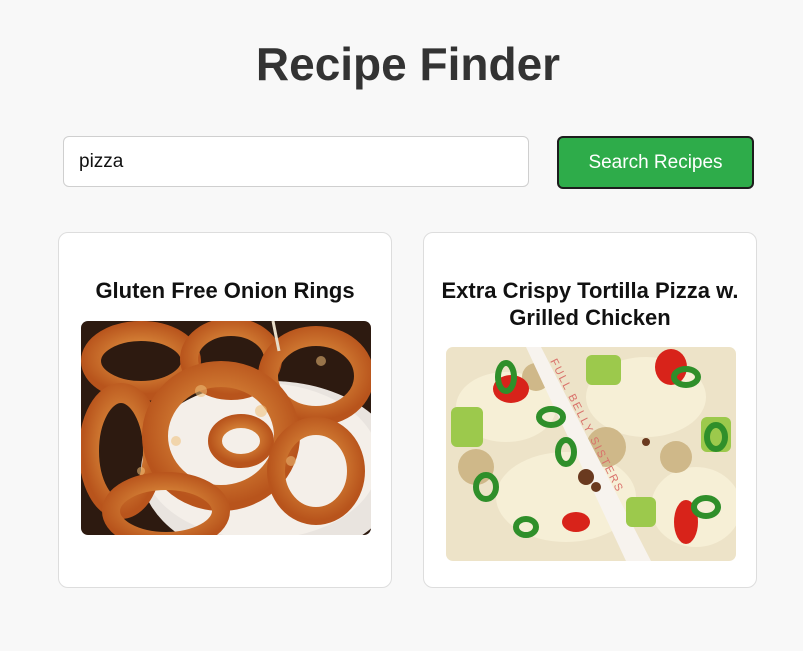 The height and width of the screenshot is (651, 803). What do you see at coordinates (296, 161) in the screenshot?
I see `search-input` at bounding box center [296, 161].